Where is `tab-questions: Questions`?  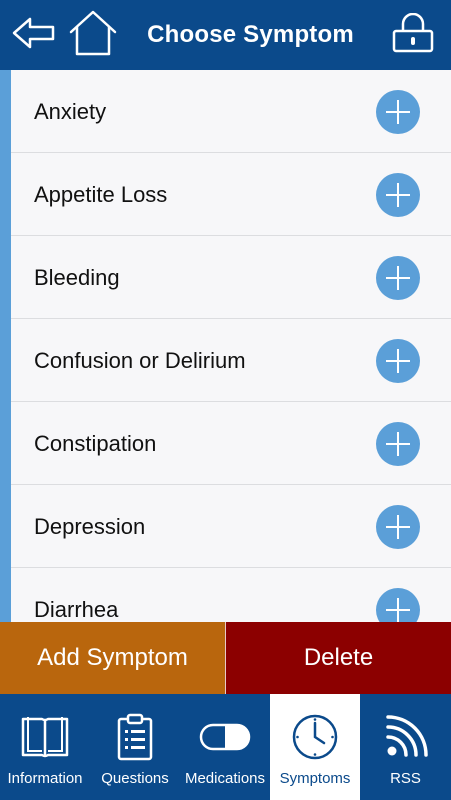 tab-questions: Questions is located at coordinates (135, 747).